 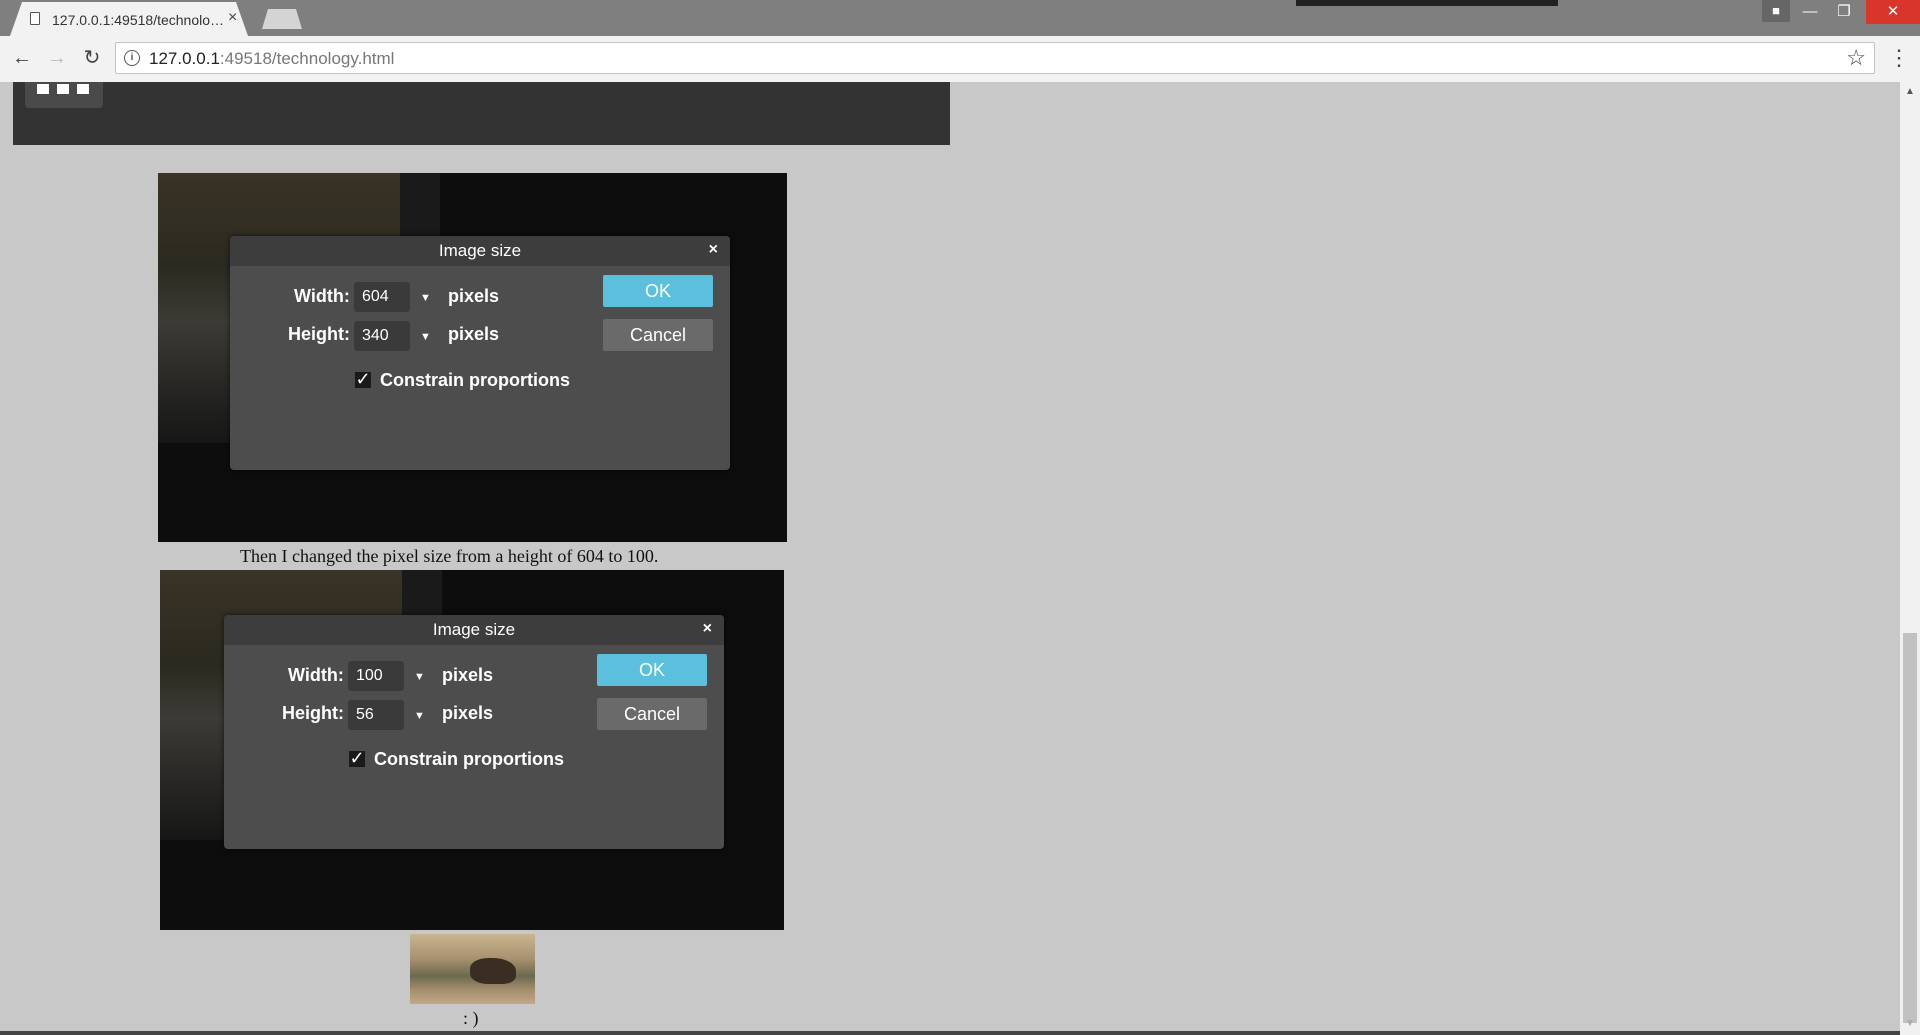 What do you see at coordinates (1427, 3) in the screenshot?
I see `title-strip` at bounding box center [1427, 3].